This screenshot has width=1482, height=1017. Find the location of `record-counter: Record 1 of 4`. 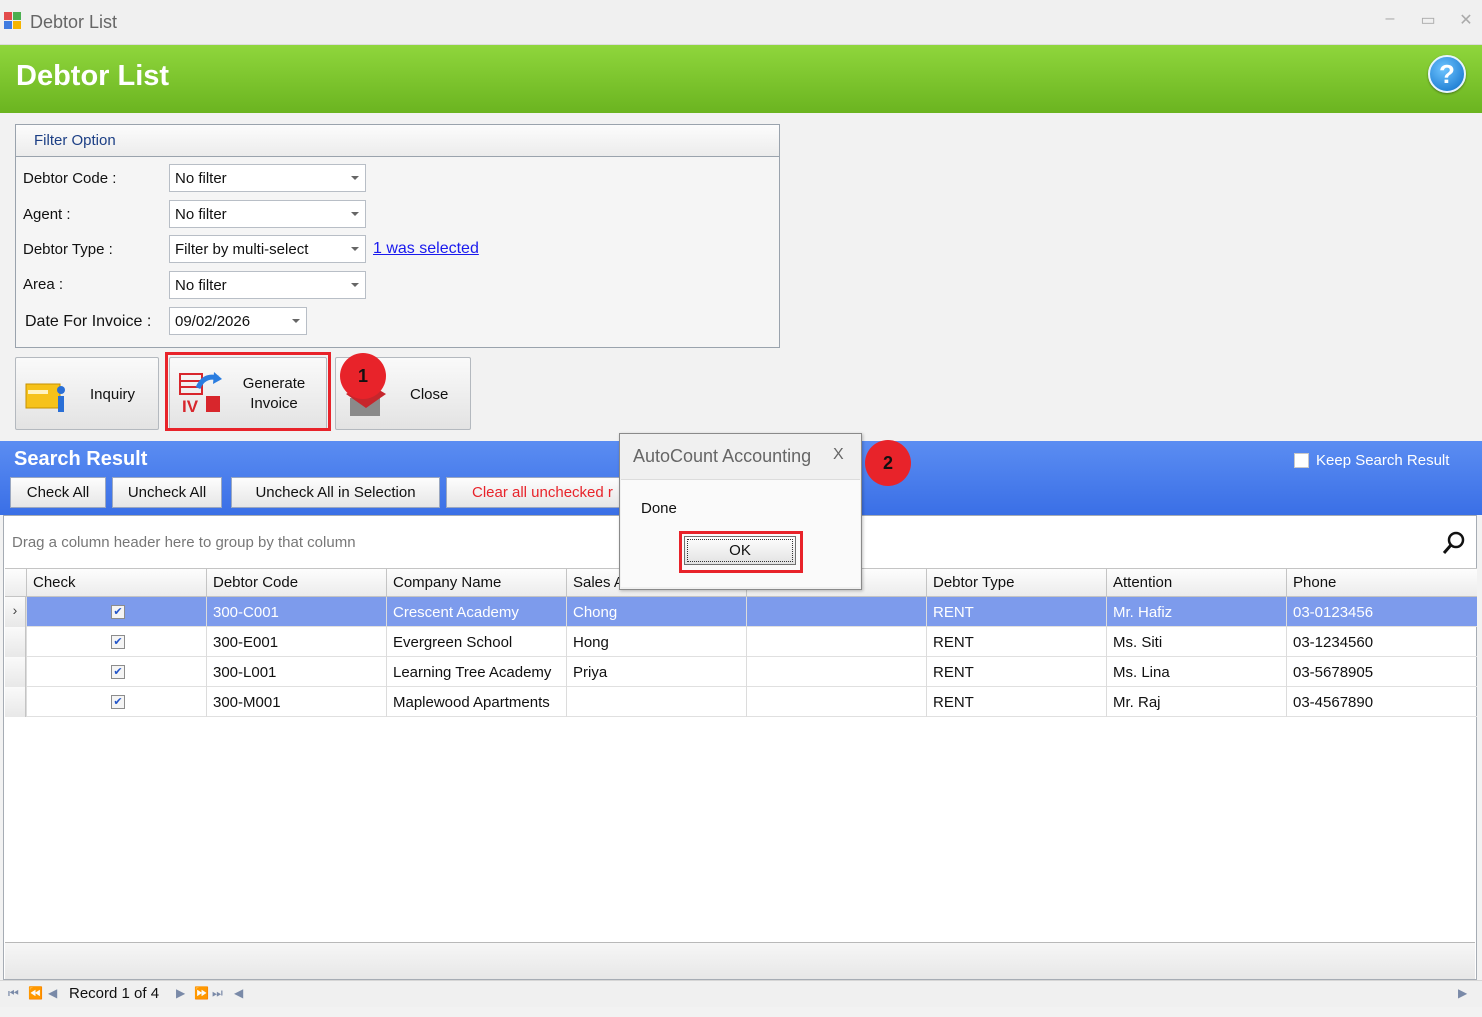

record-counter: Record 1 of 4 is located at coordinates (114, 993).